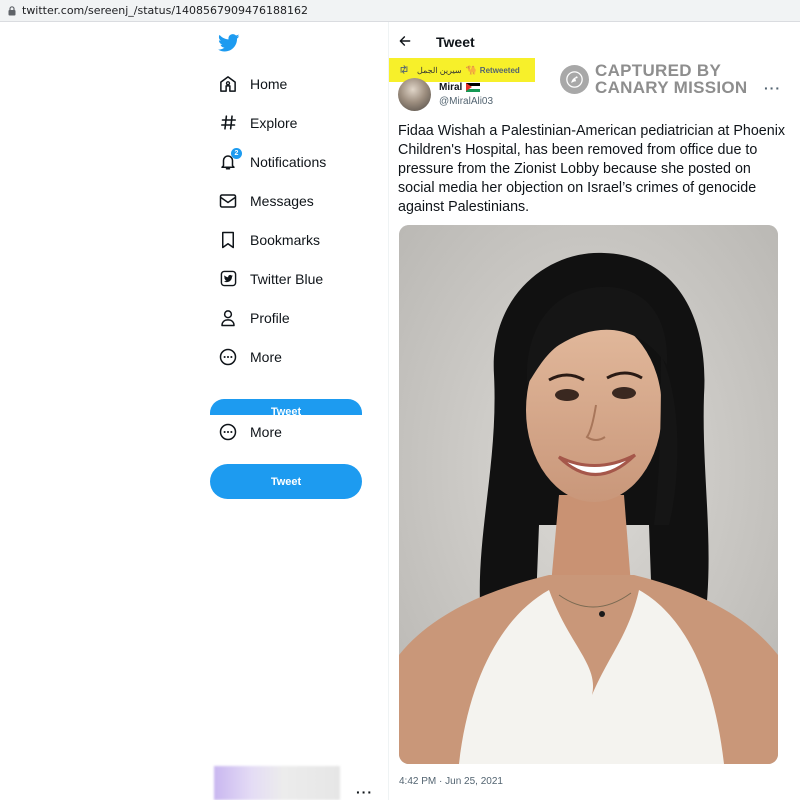 Image resolution: width=800 pixels, height=800 pixels. Describe the element at coordinates (671, 87) in the screenshot. I see `watermark-line-2: CANARY MISSION` at that location.